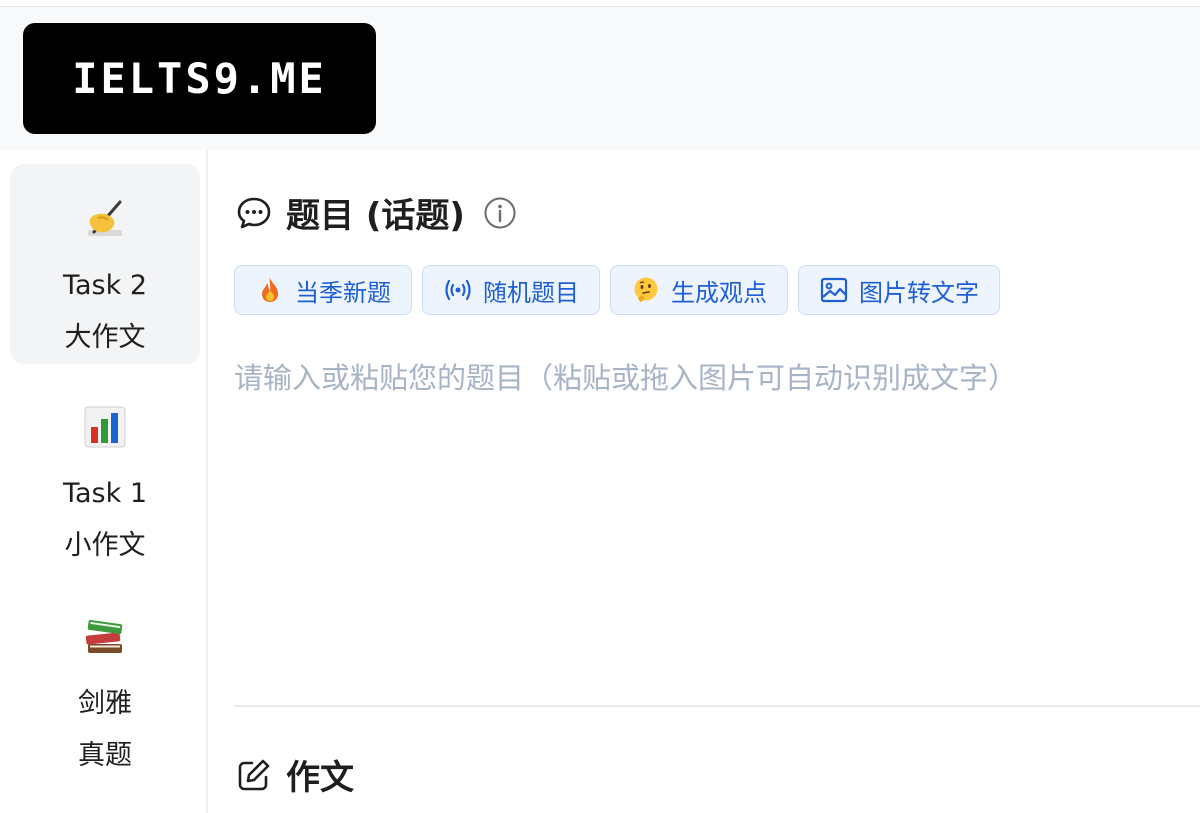 Image resolution: width=1200 pixels, height=813 pixels. I want to click on sidebar-item-subtitle: 大作文, so click(105, 337).